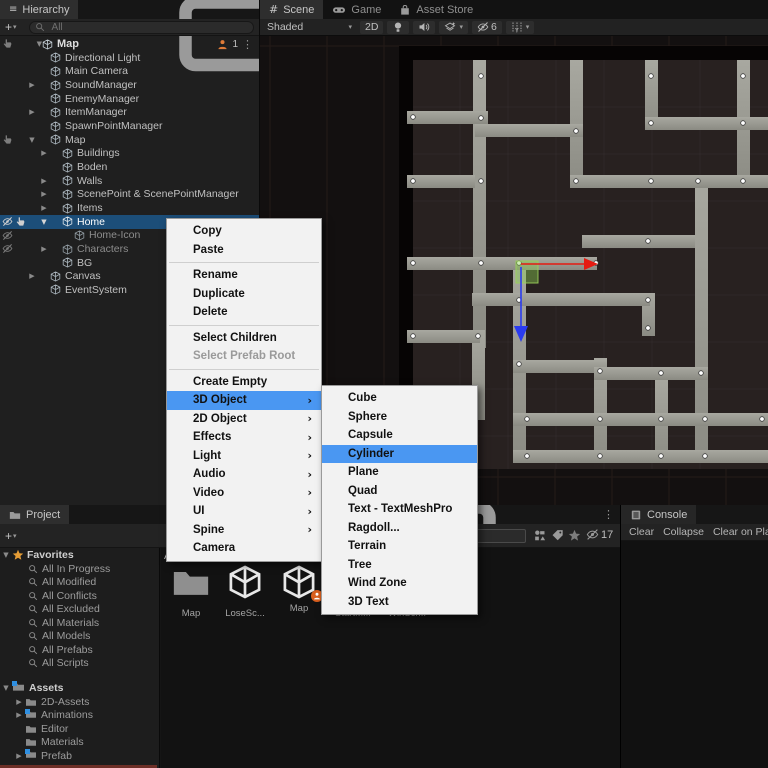 The width and height of the screenshot is (768, 768). Describe the element at coordinates (424, 27) in the screenshot. I see `audio-toggle-button` at that location.